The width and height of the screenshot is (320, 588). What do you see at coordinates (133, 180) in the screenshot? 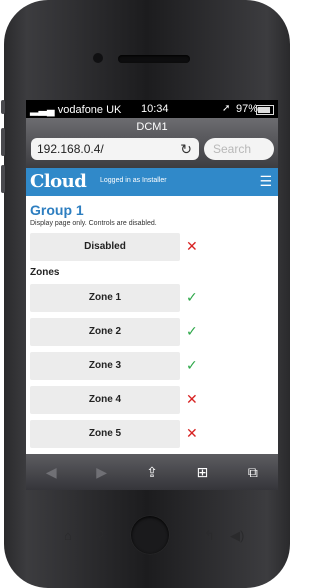
I see `logged-in-label: Logged in as Installer` at bounding box center [133, 180].